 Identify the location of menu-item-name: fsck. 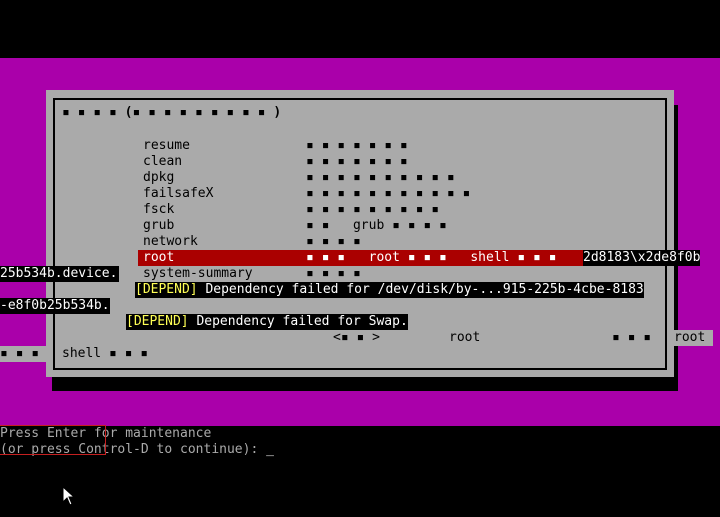
(159, 209).